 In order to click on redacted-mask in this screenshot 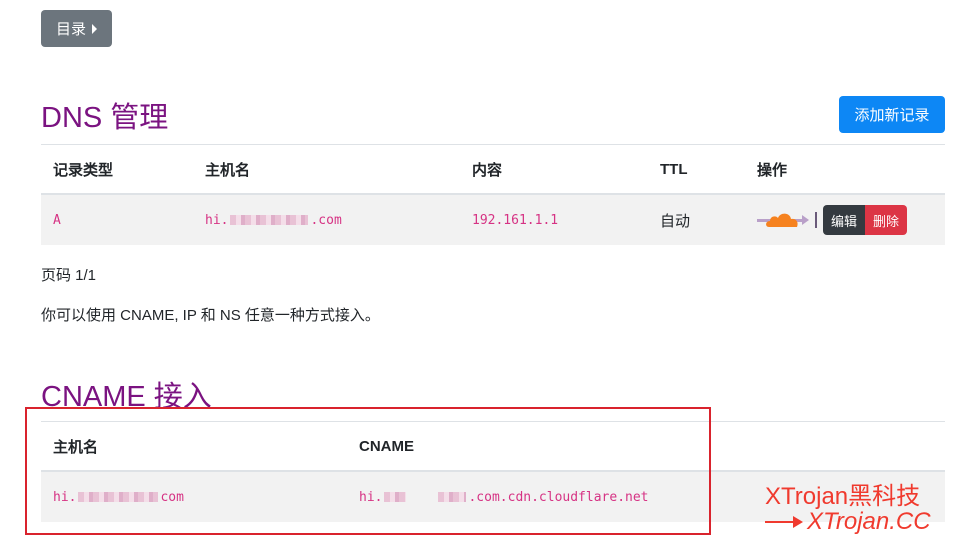, I will do `click(269, 220)`.